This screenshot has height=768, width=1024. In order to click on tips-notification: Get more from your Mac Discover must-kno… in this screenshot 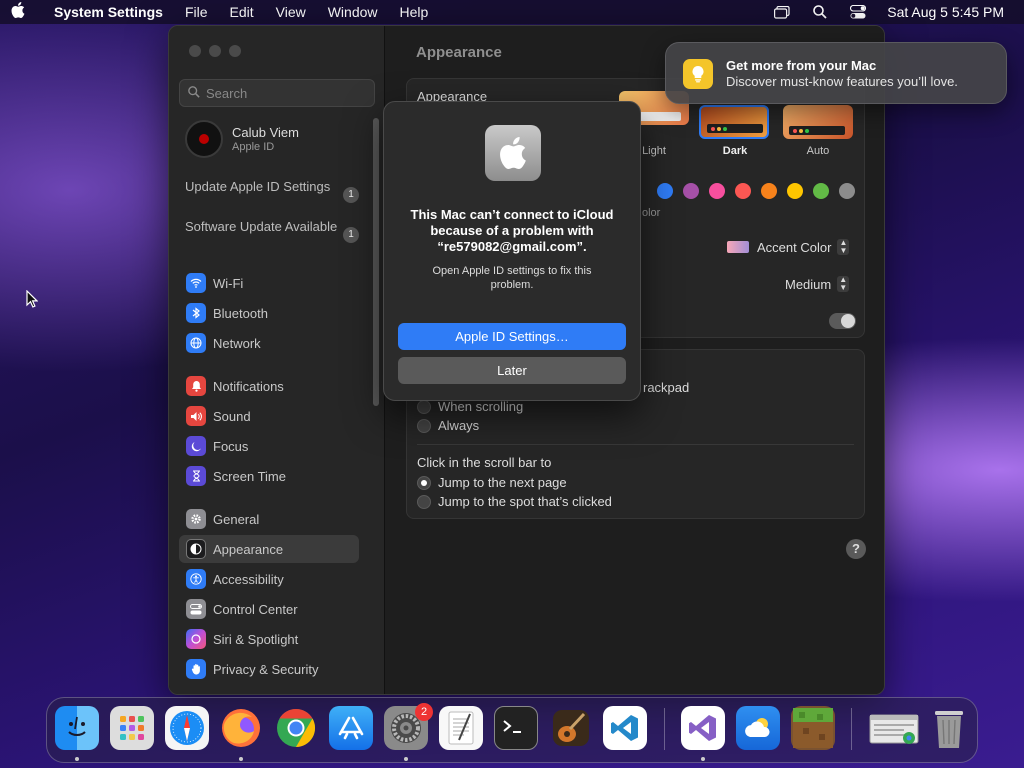, I will do `click(836, 73)`.